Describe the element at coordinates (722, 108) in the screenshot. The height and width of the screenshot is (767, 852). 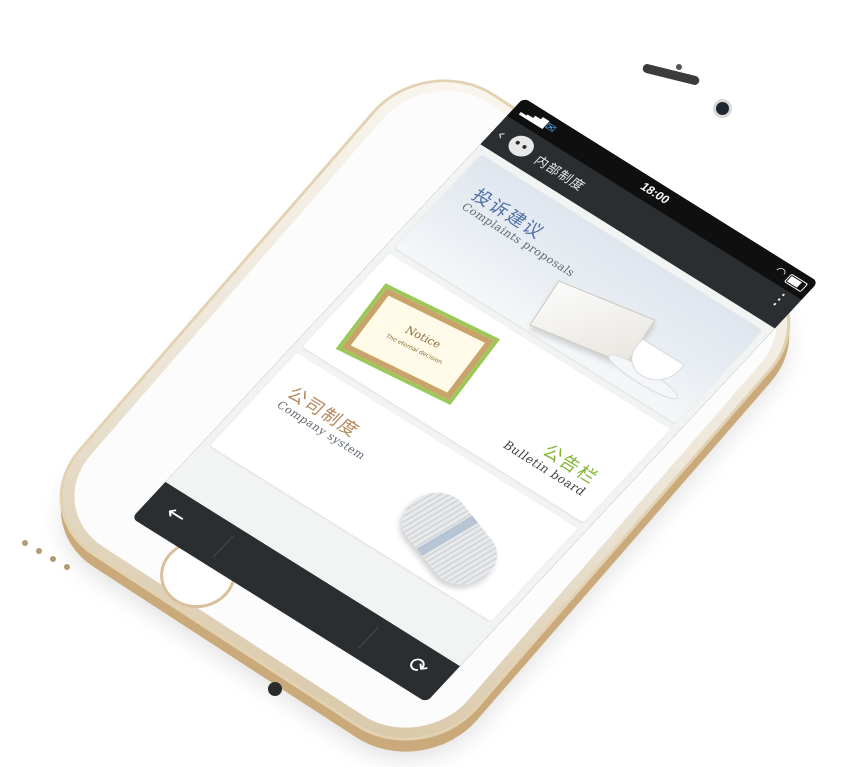
I see `front-camera` at that location.